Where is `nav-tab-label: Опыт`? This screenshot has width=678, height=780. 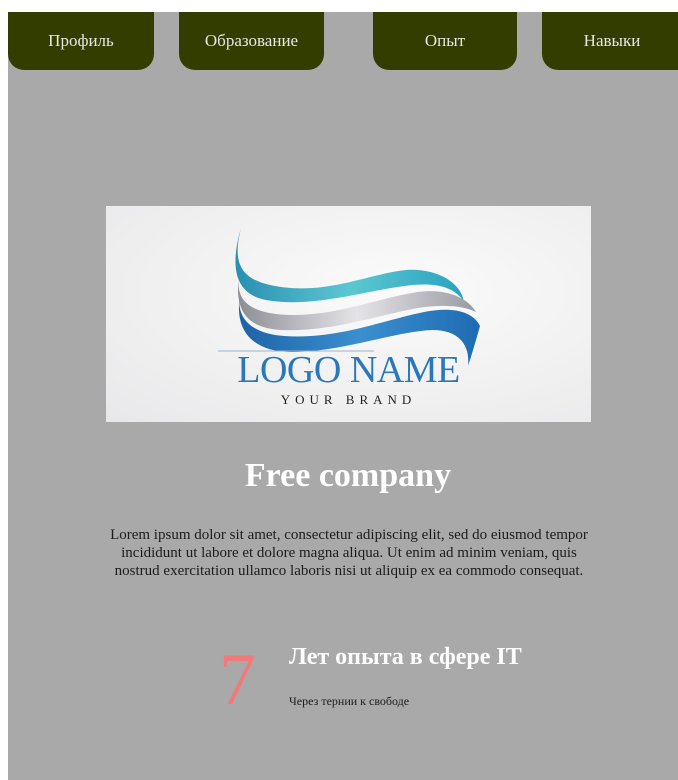
nav-tab-label: Опыт is located at coordinates (445, 40).